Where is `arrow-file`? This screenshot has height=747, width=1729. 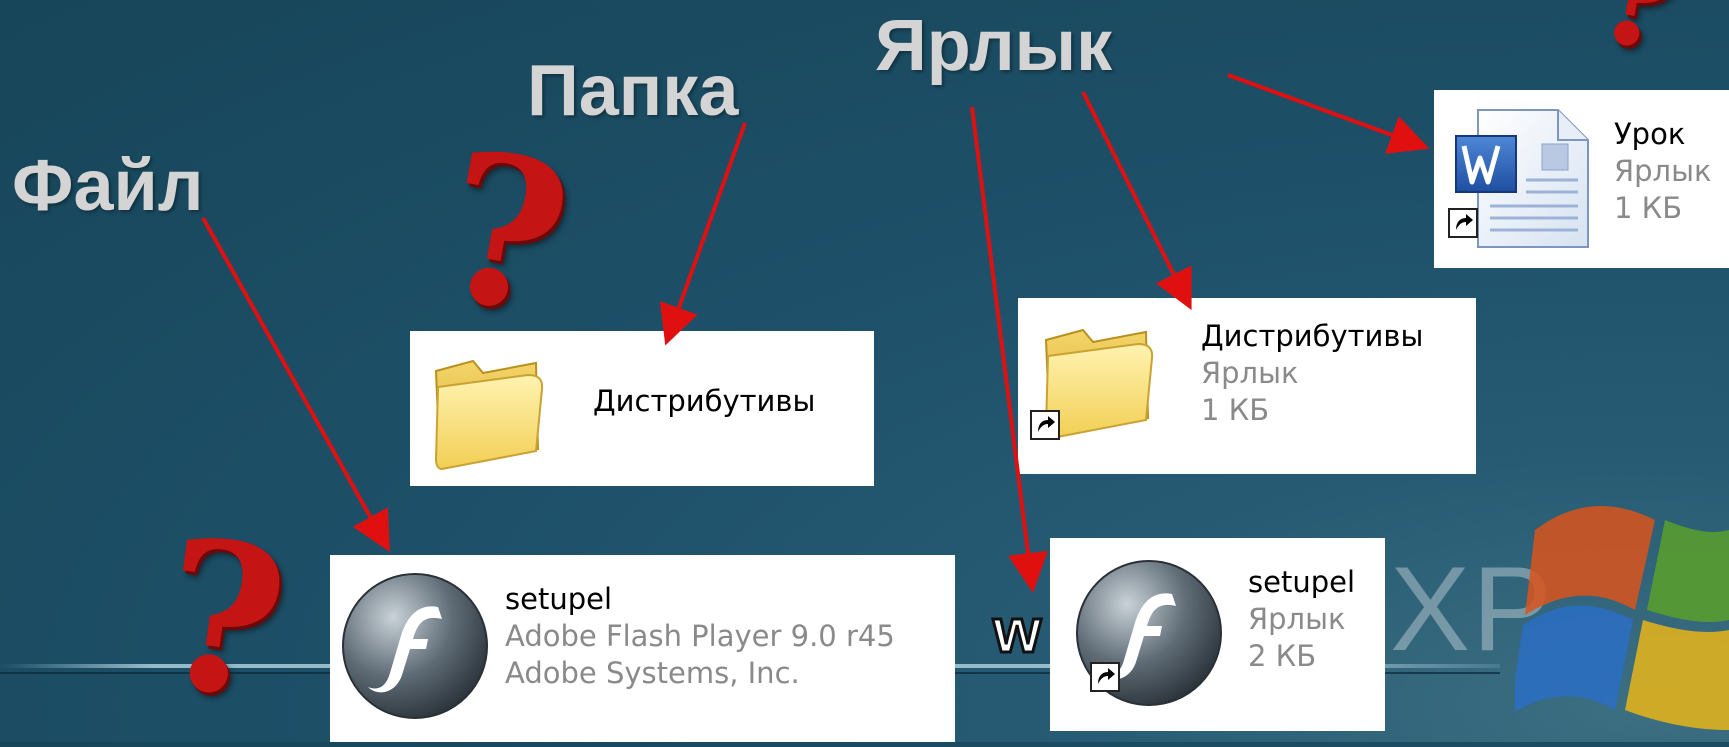 arrow-file is located at coordinates (295, 384).